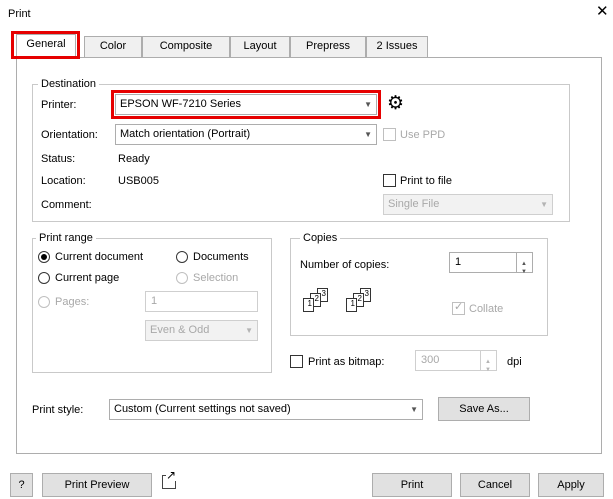  I want to click on printer-label: Printer:, so click(59, 105).